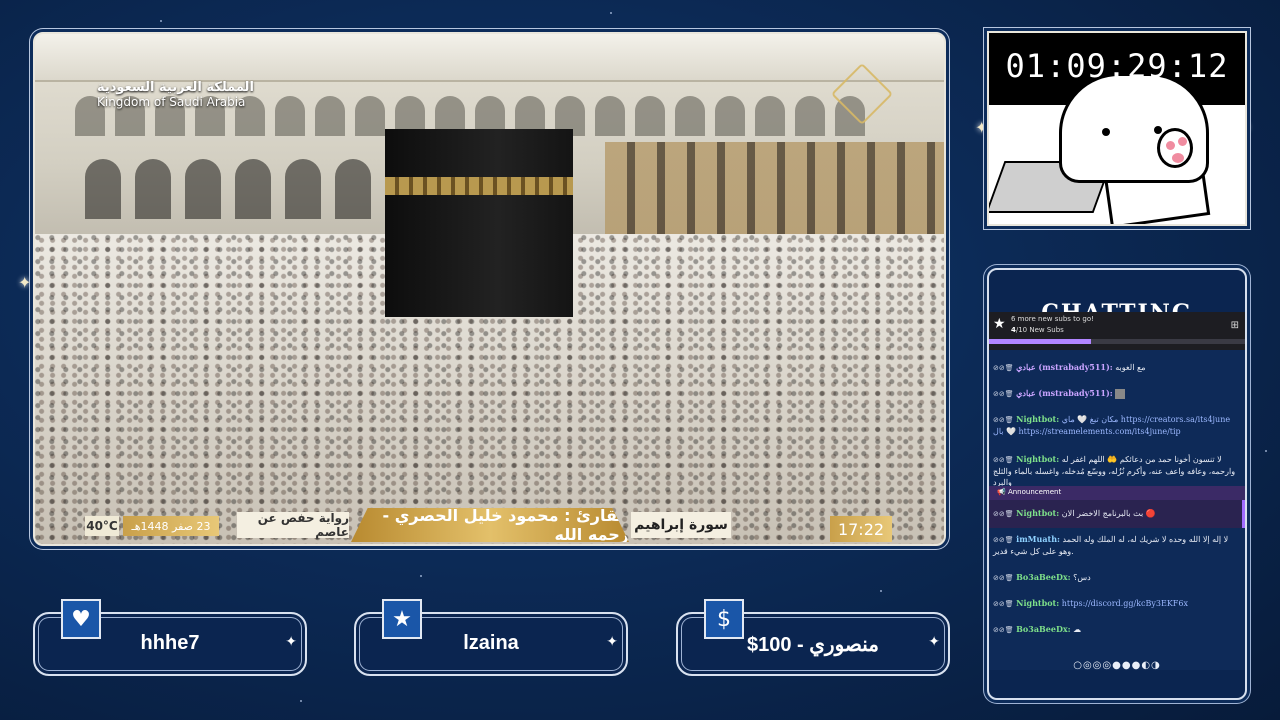 The width and height of the screenshot is (1280, 720). I want to click on brand-english: Kingdom of Saudi Arabia, so click(171, 102).